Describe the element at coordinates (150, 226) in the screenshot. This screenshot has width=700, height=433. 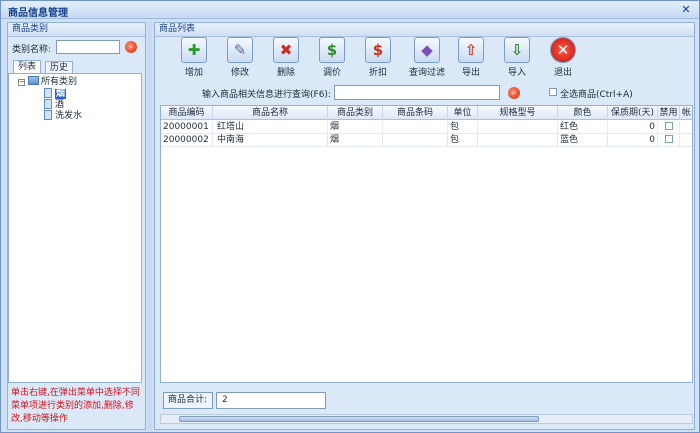
I see `panel-splitter` at that location.